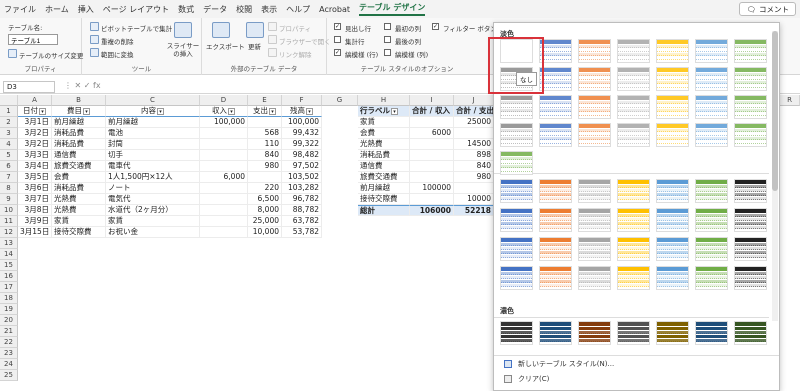 This screenshot has height=391, width=800. What do you see at coordinates (340, 100) in the screenshot?
I see `column-header: G` at bounding box center [340, 100].